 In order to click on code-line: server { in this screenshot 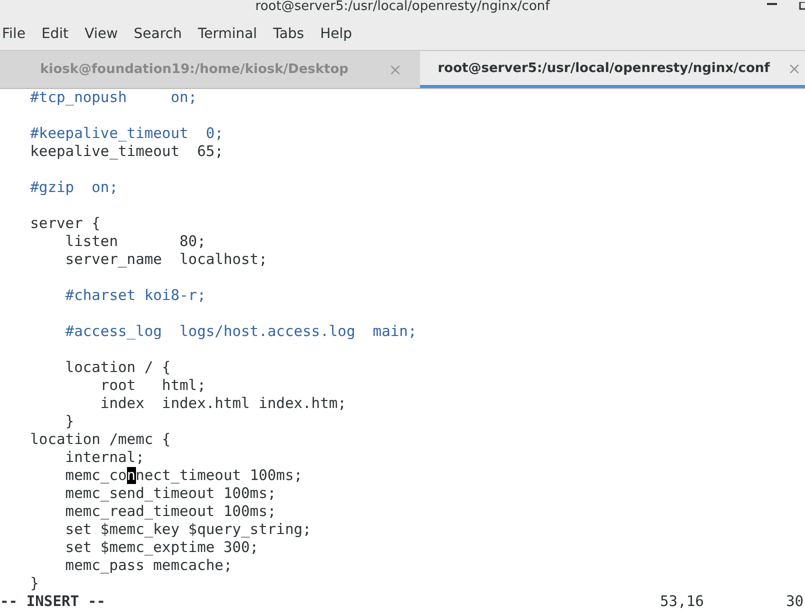, I will do `click(65, 224)`.